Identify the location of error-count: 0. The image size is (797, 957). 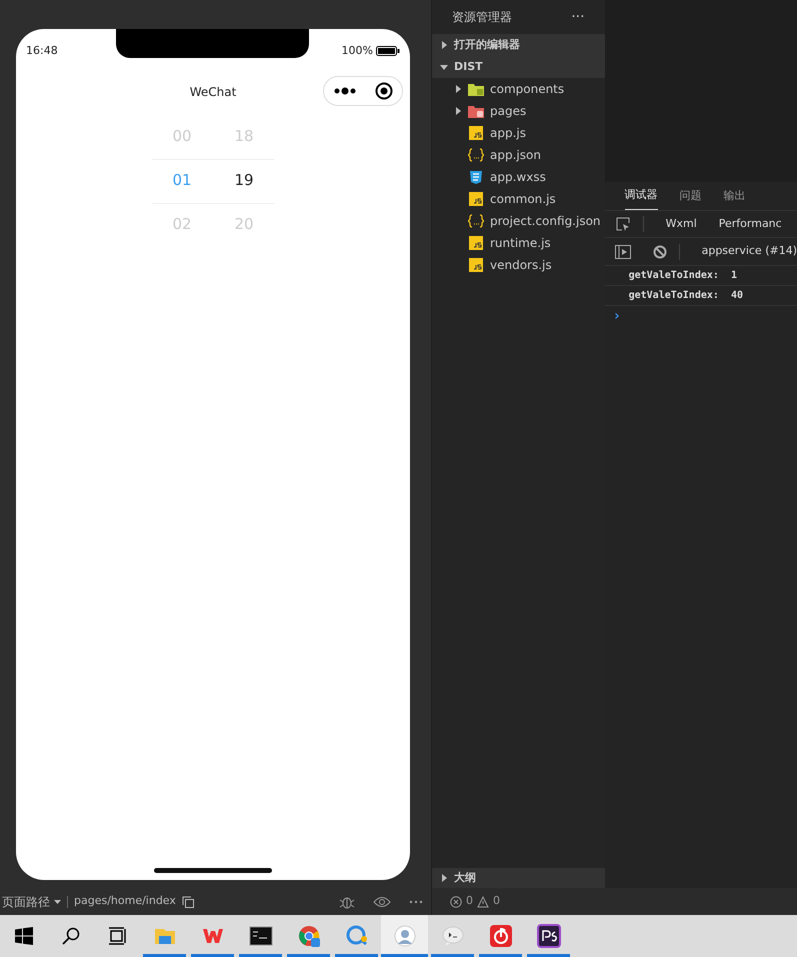
(469, 901).